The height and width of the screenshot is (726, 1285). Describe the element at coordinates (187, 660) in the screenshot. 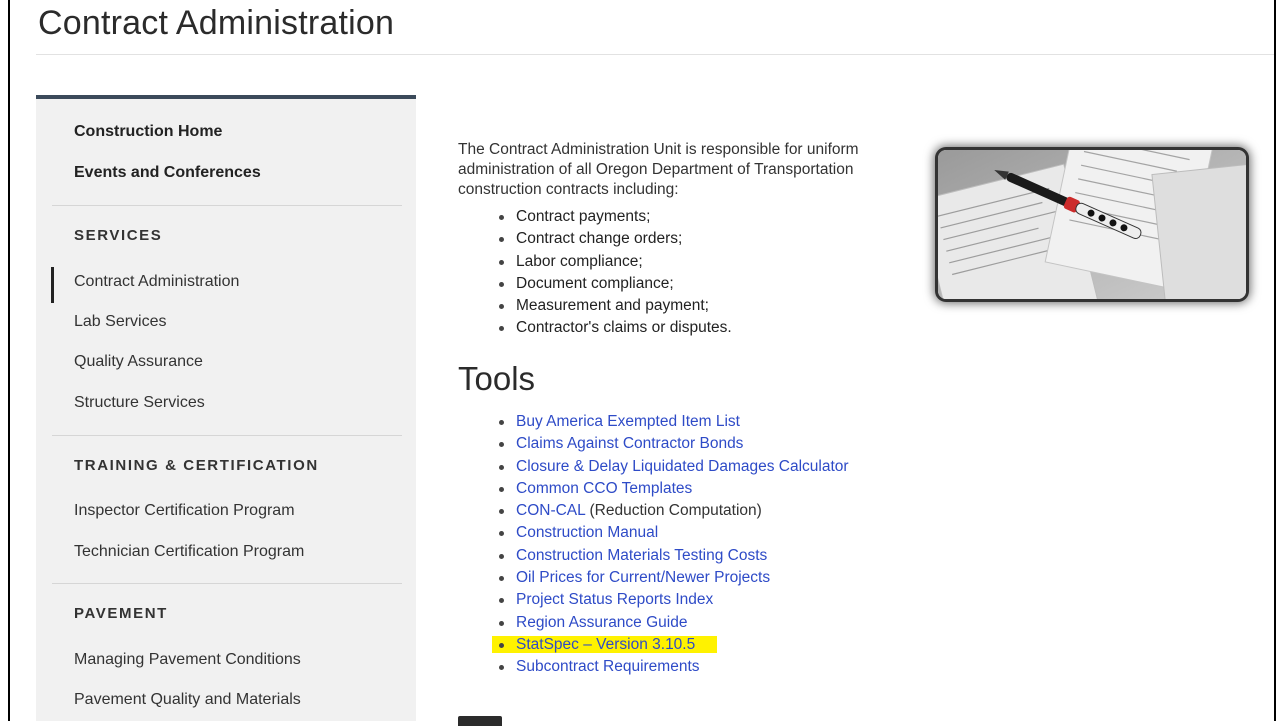

I see `sidebar-item-managing-pavement: Managing Pavement Conditions` at that location.